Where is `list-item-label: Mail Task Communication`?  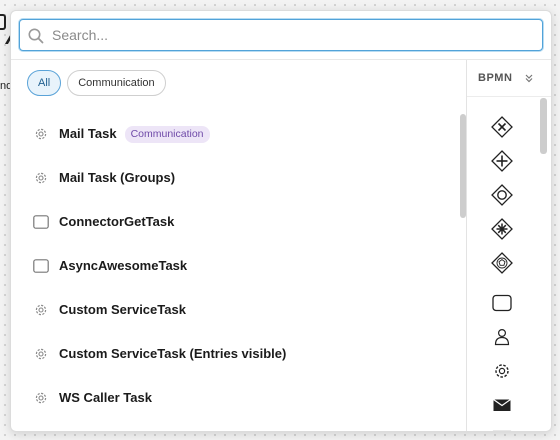
list-item-label: Mail Task Communication is located at coordinates (134, 134).